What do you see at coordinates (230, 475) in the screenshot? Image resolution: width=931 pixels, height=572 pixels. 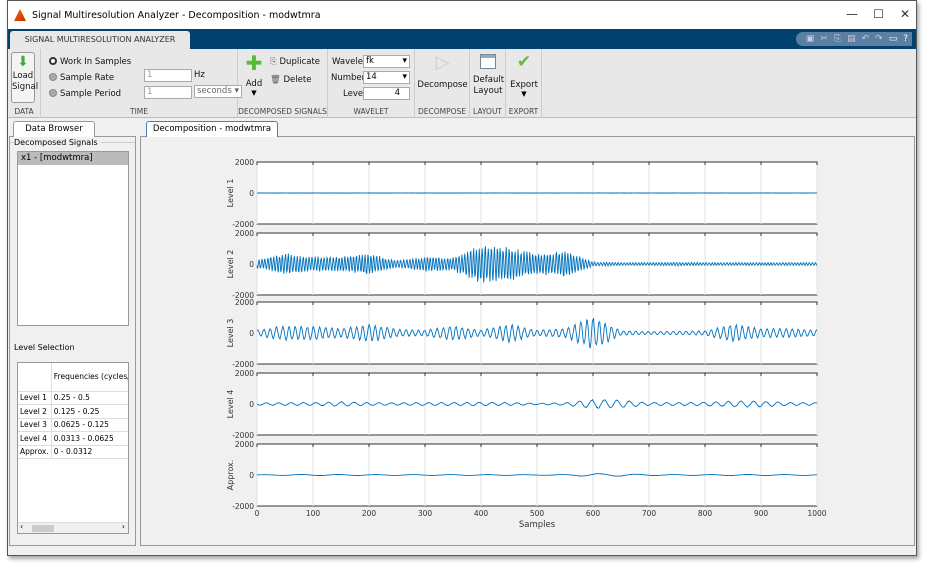 I see `y-axis-label: Approx.` at bounding box center [230, 475].